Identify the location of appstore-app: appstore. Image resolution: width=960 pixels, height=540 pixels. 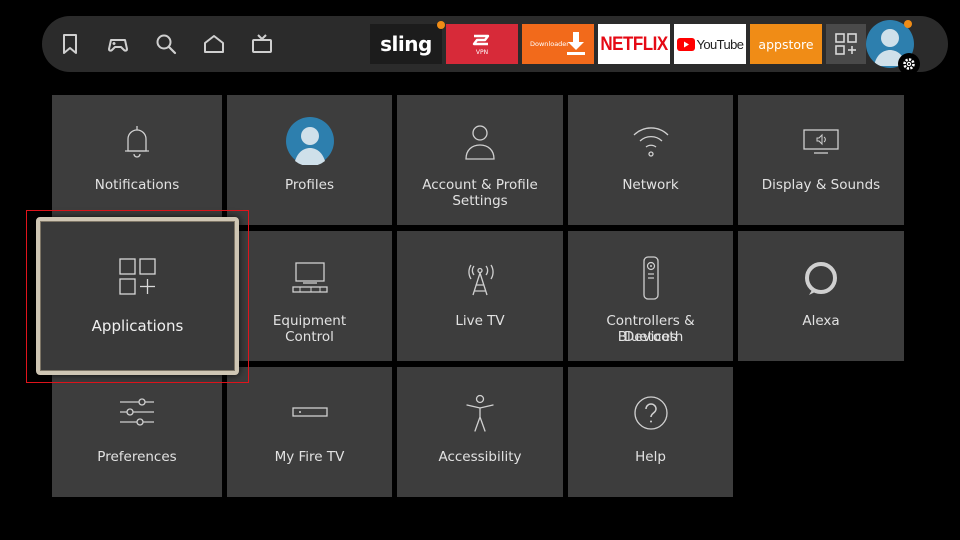
(786, 44).